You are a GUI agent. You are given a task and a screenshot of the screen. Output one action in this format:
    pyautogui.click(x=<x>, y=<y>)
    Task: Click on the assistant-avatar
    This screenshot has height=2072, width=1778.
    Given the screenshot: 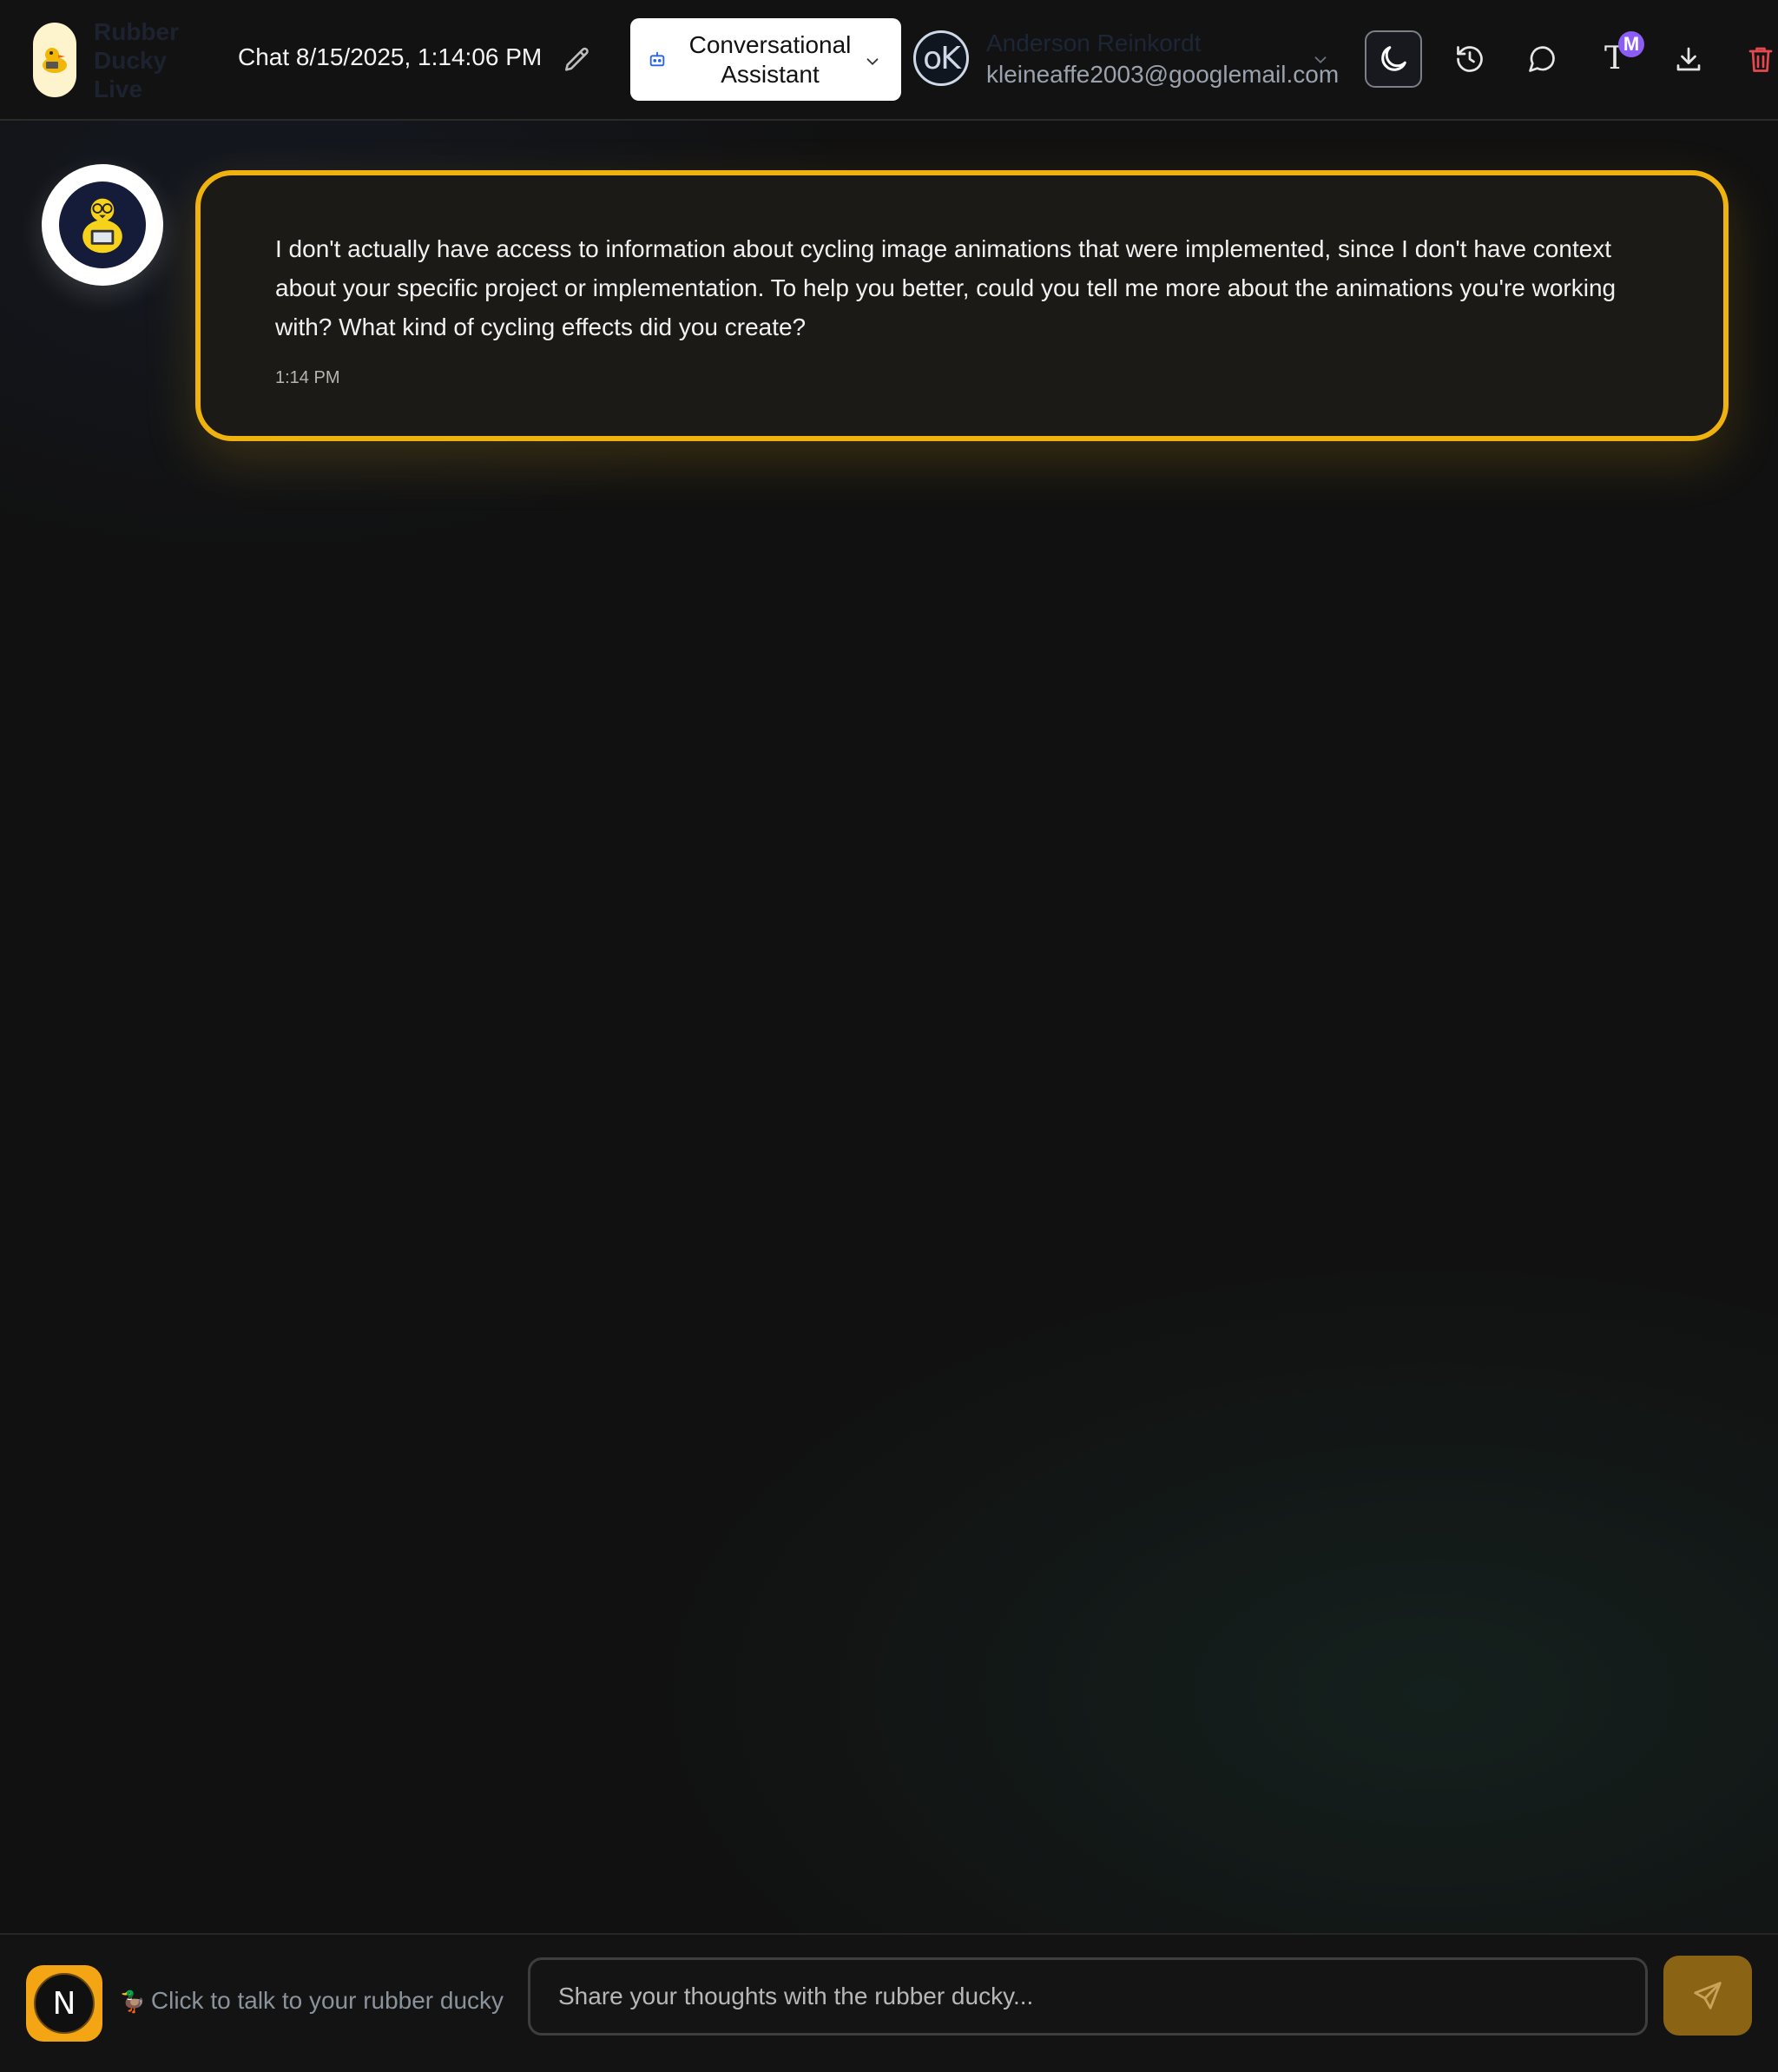 What is the action you would take?
    pyautogui.click(x=103, y=225)
    